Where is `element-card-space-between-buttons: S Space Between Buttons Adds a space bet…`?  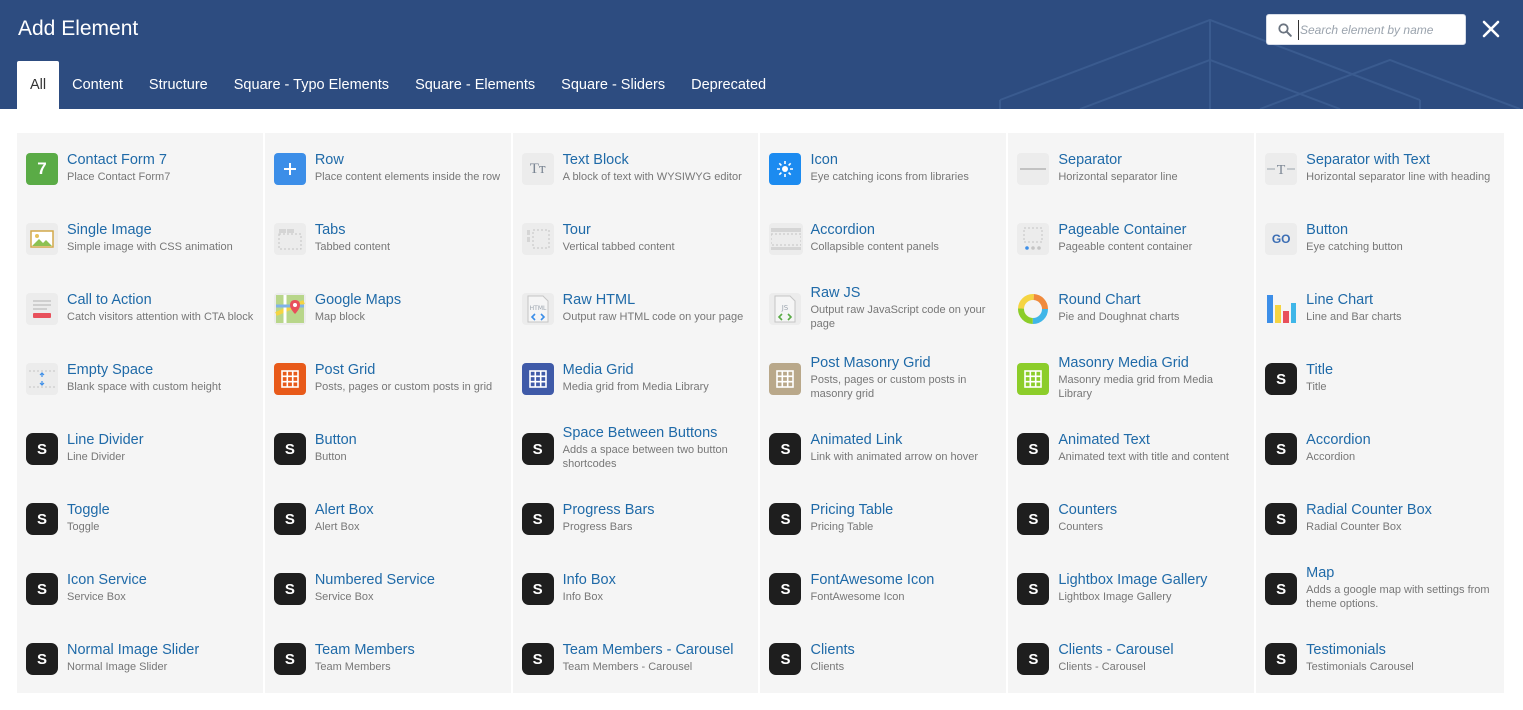
element-card-space-between-buttons: S Space Between Buttons Adds a space bet… is located at coordinates (636, 448).